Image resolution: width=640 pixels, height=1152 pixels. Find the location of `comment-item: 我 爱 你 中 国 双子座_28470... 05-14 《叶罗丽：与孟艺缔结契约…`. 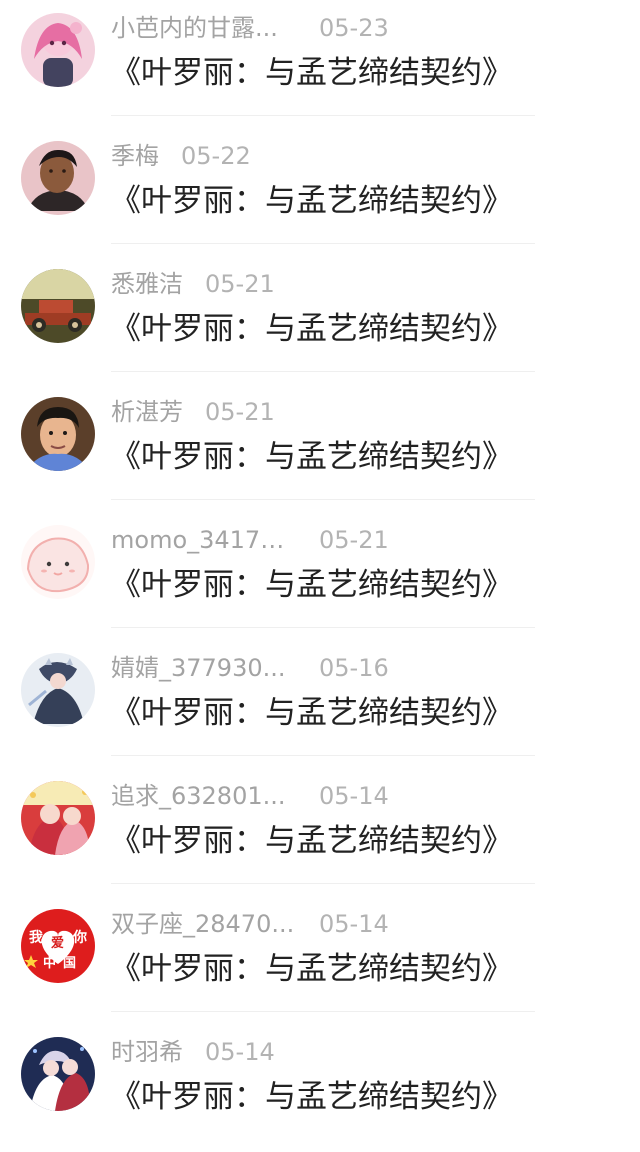

comment-item: 我 爱 你 中 国 双子座_28470... 05-14 《叶罗丽：与孟艺缔结契约… is located at coordinates (320, 960).